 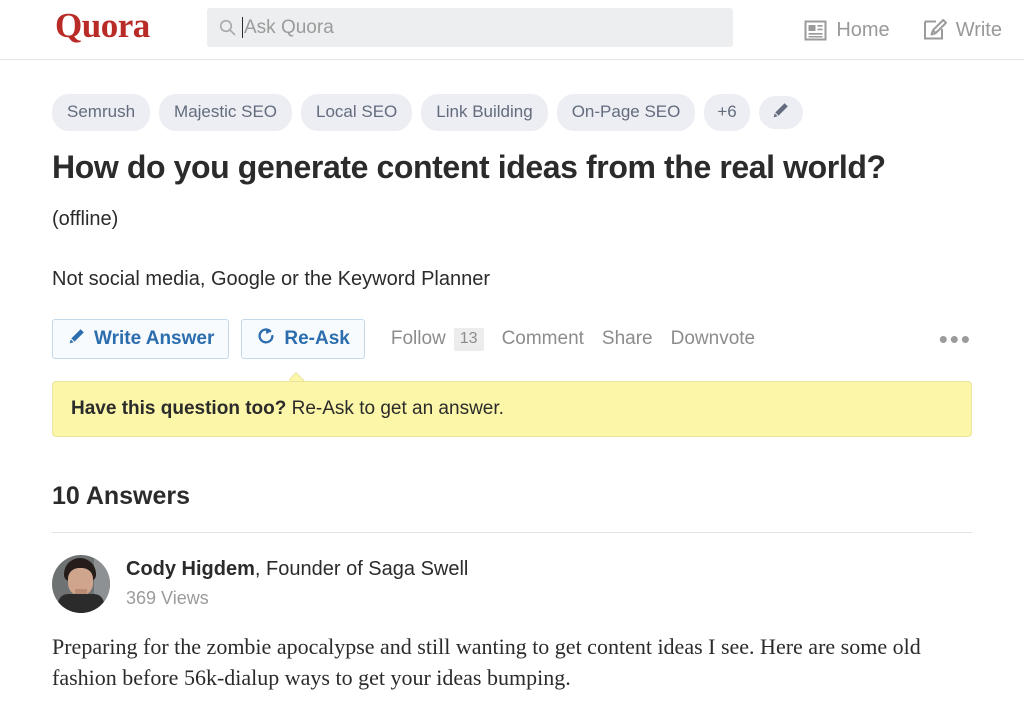 What do you see at coordinates (226, 112) in the screenshot?
I see `topic-tag-majestic-seo: Majestic SEO` at bounding box center [226, 112].